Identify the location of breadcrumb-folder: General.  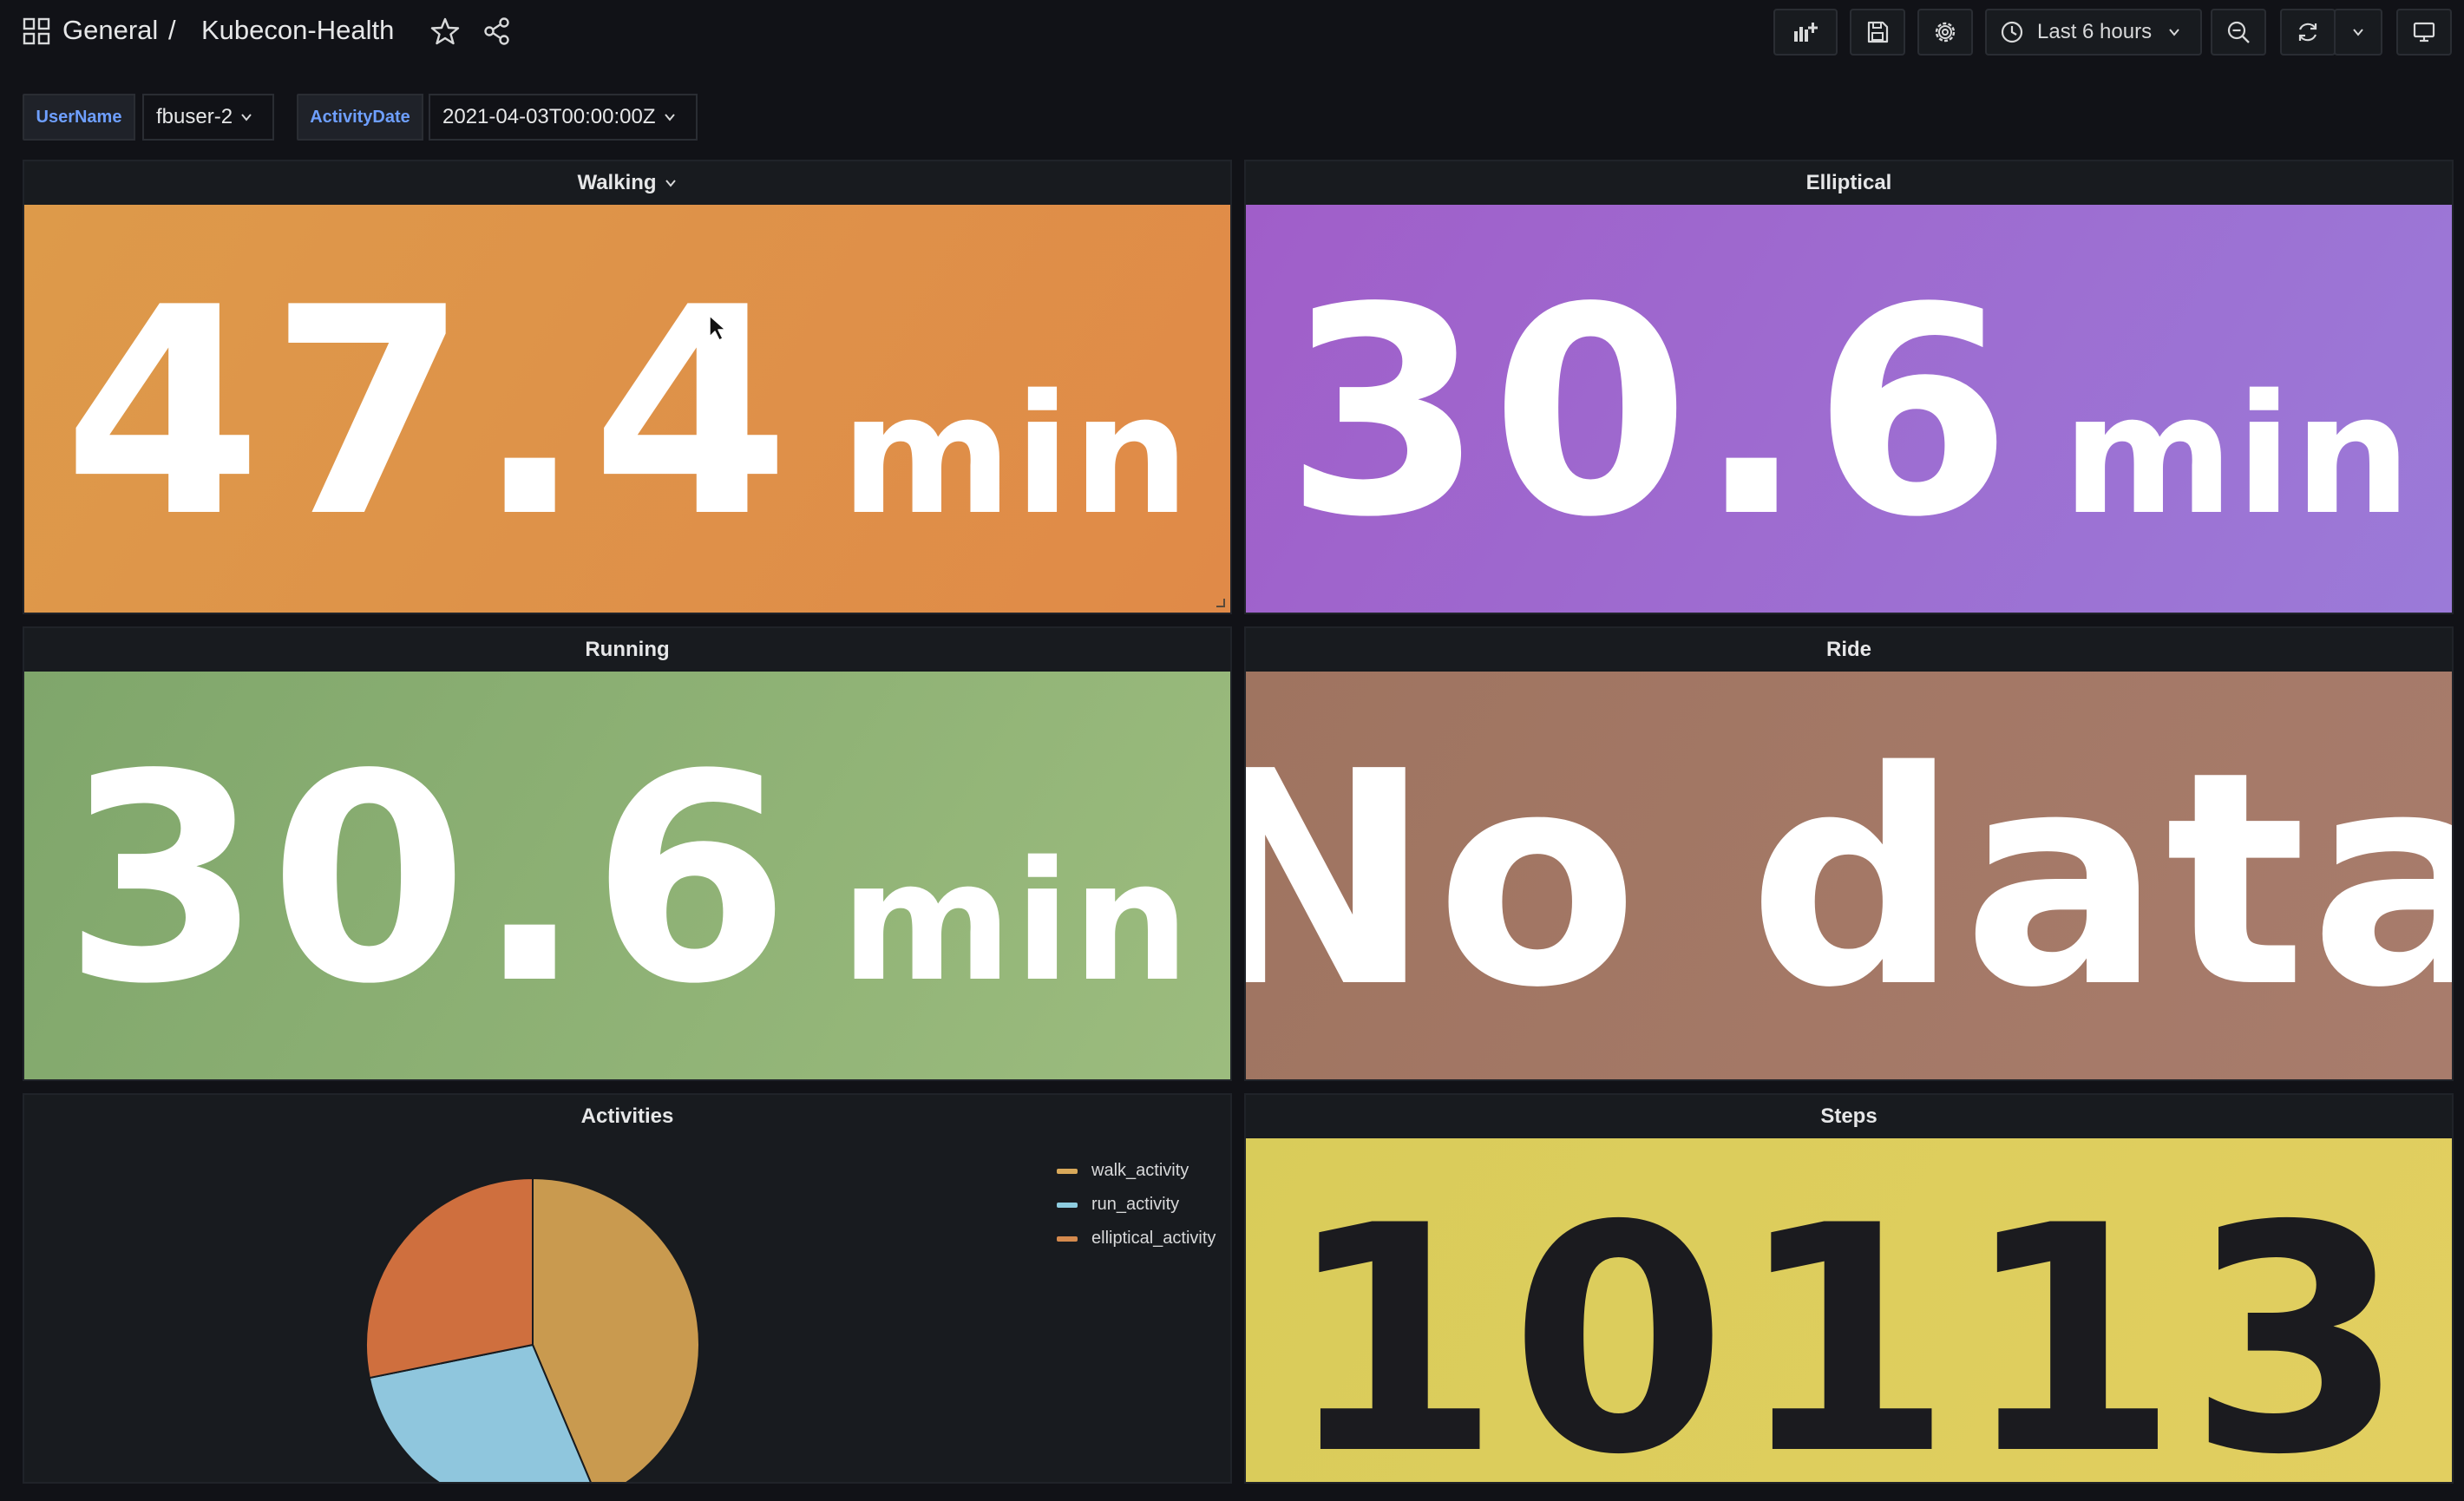
(110, 30).